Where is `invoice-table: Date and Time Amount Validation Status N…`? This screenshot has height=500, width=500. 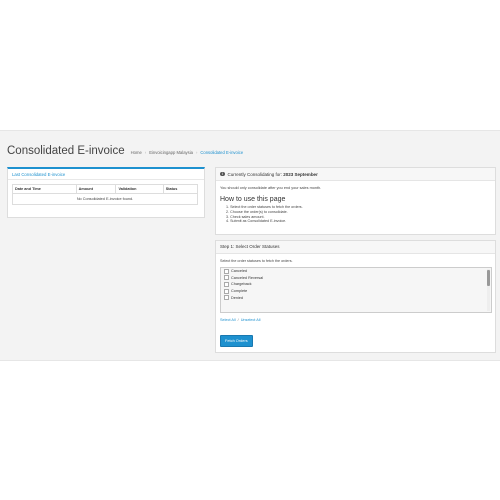
invoice-table: Date and Time Amount Validation Status N… is located at coordinates (105, 194).